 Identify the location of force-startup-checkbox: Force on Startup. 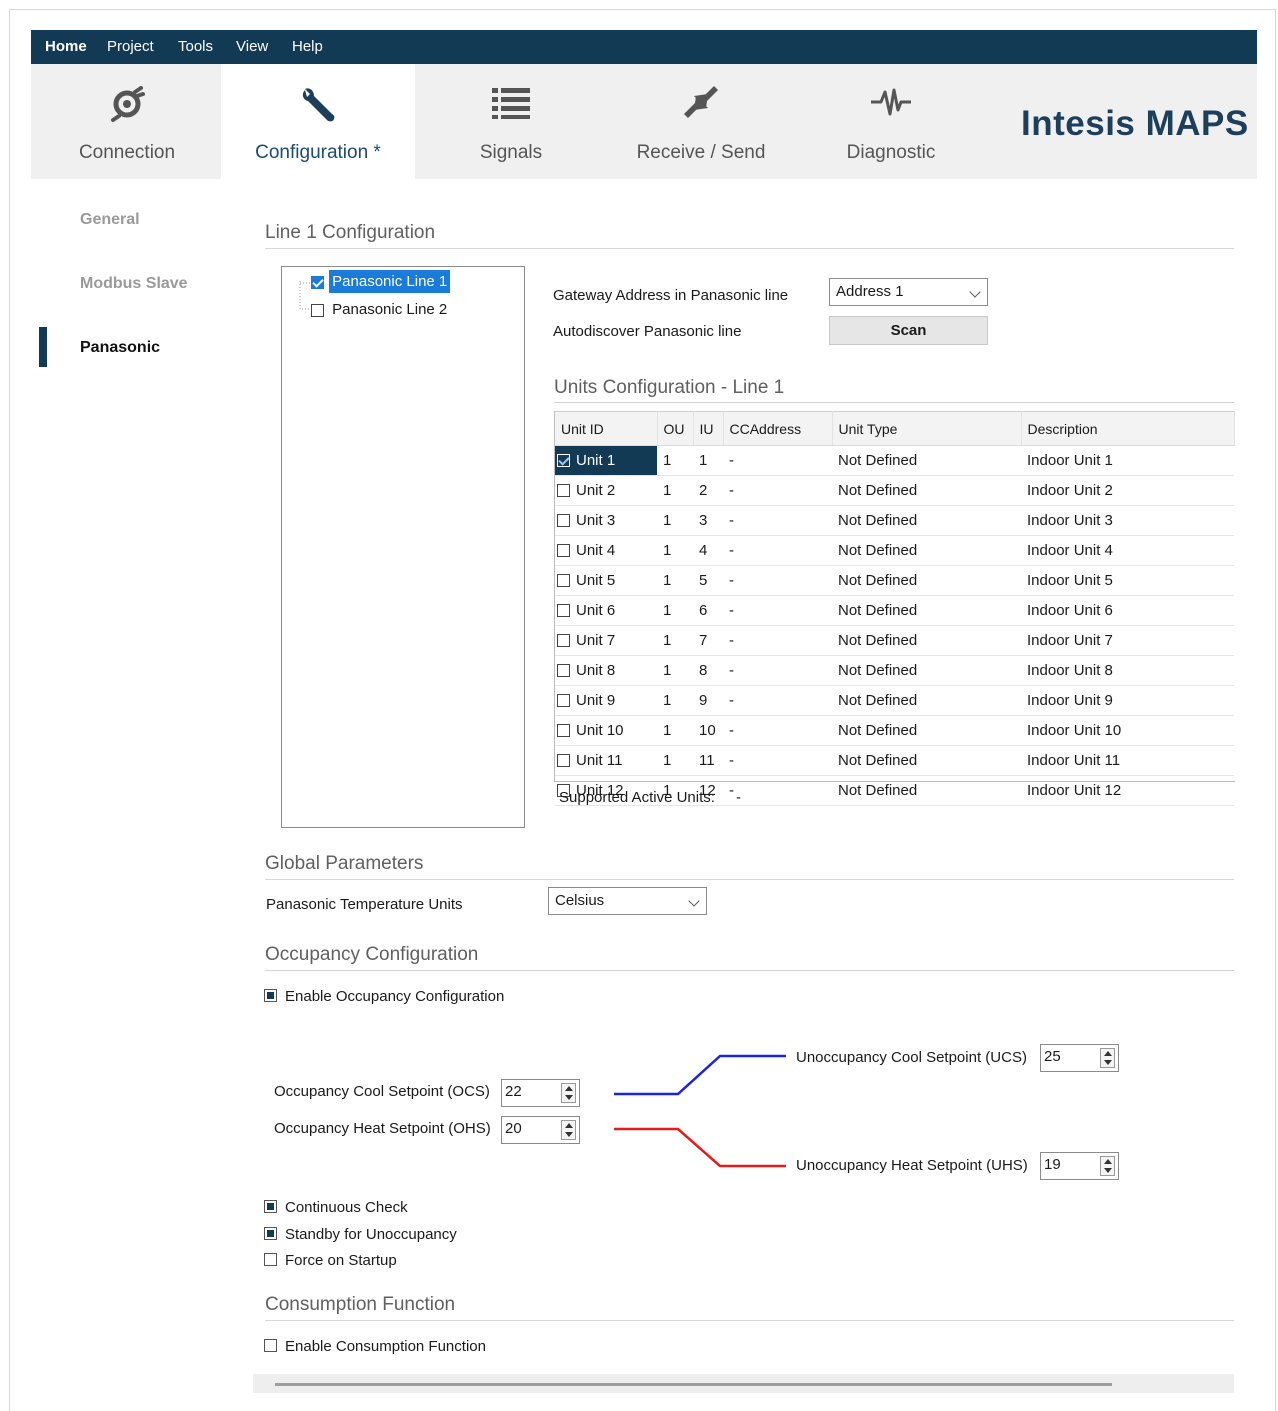
(330, 1260).